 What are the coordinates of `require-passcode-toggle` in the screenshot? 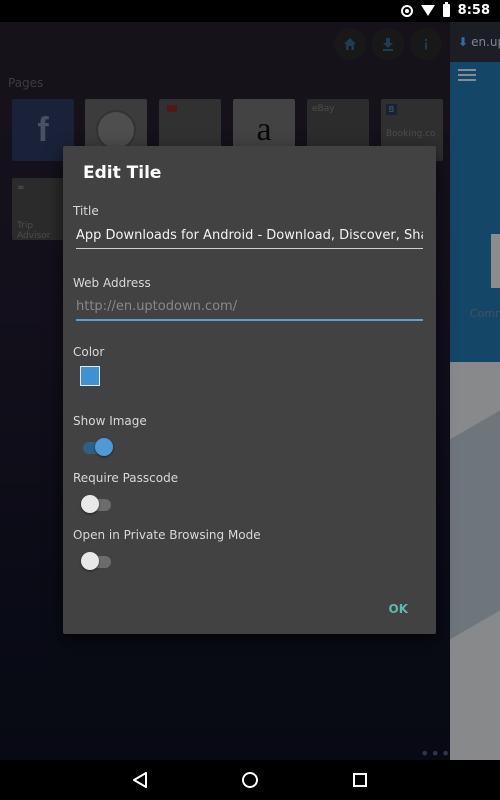 It's located at (97, 505).